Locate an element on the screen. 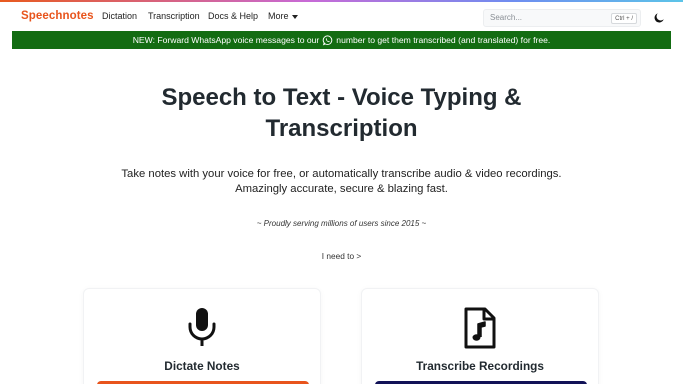  i-need-to-prompt: I need to > is located at coordinates (341, 256).